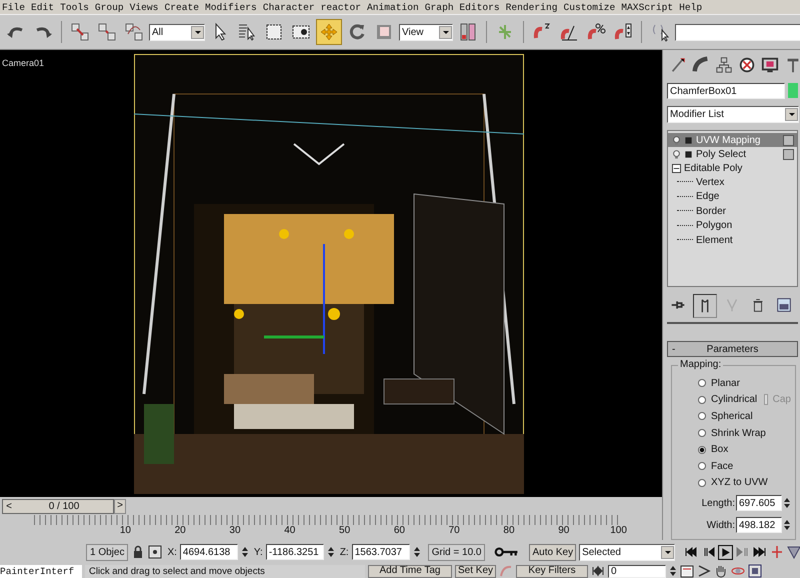 The image size is (800, 578). Describe the element at coordinates (23, 63) in the screenshot. I see `viewport-label: Camera01` at that location.